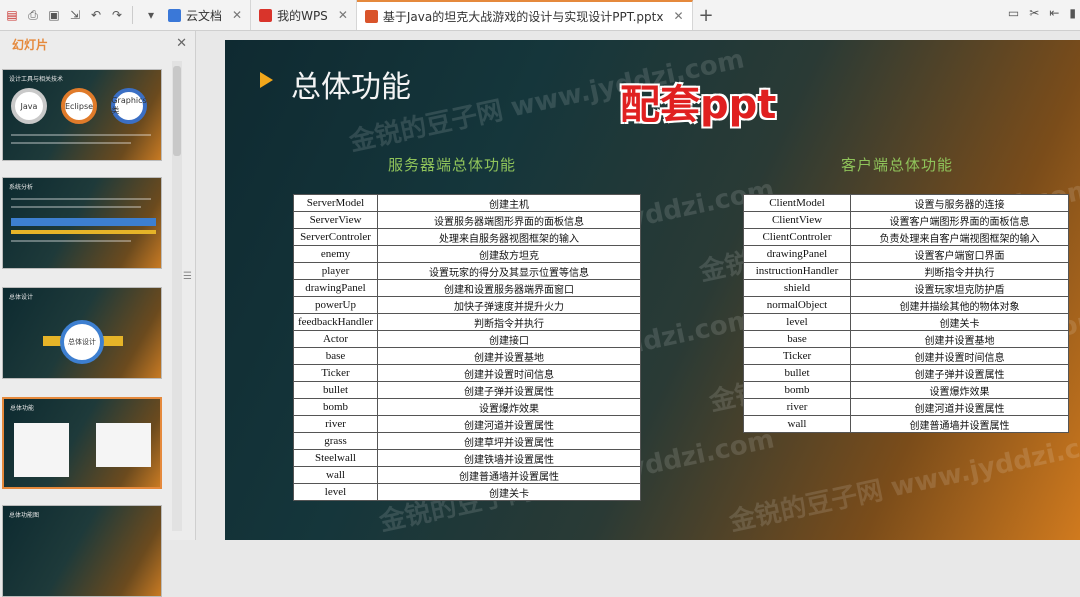  I want to click on new-doc-icon: ▤, so click(12, 15).